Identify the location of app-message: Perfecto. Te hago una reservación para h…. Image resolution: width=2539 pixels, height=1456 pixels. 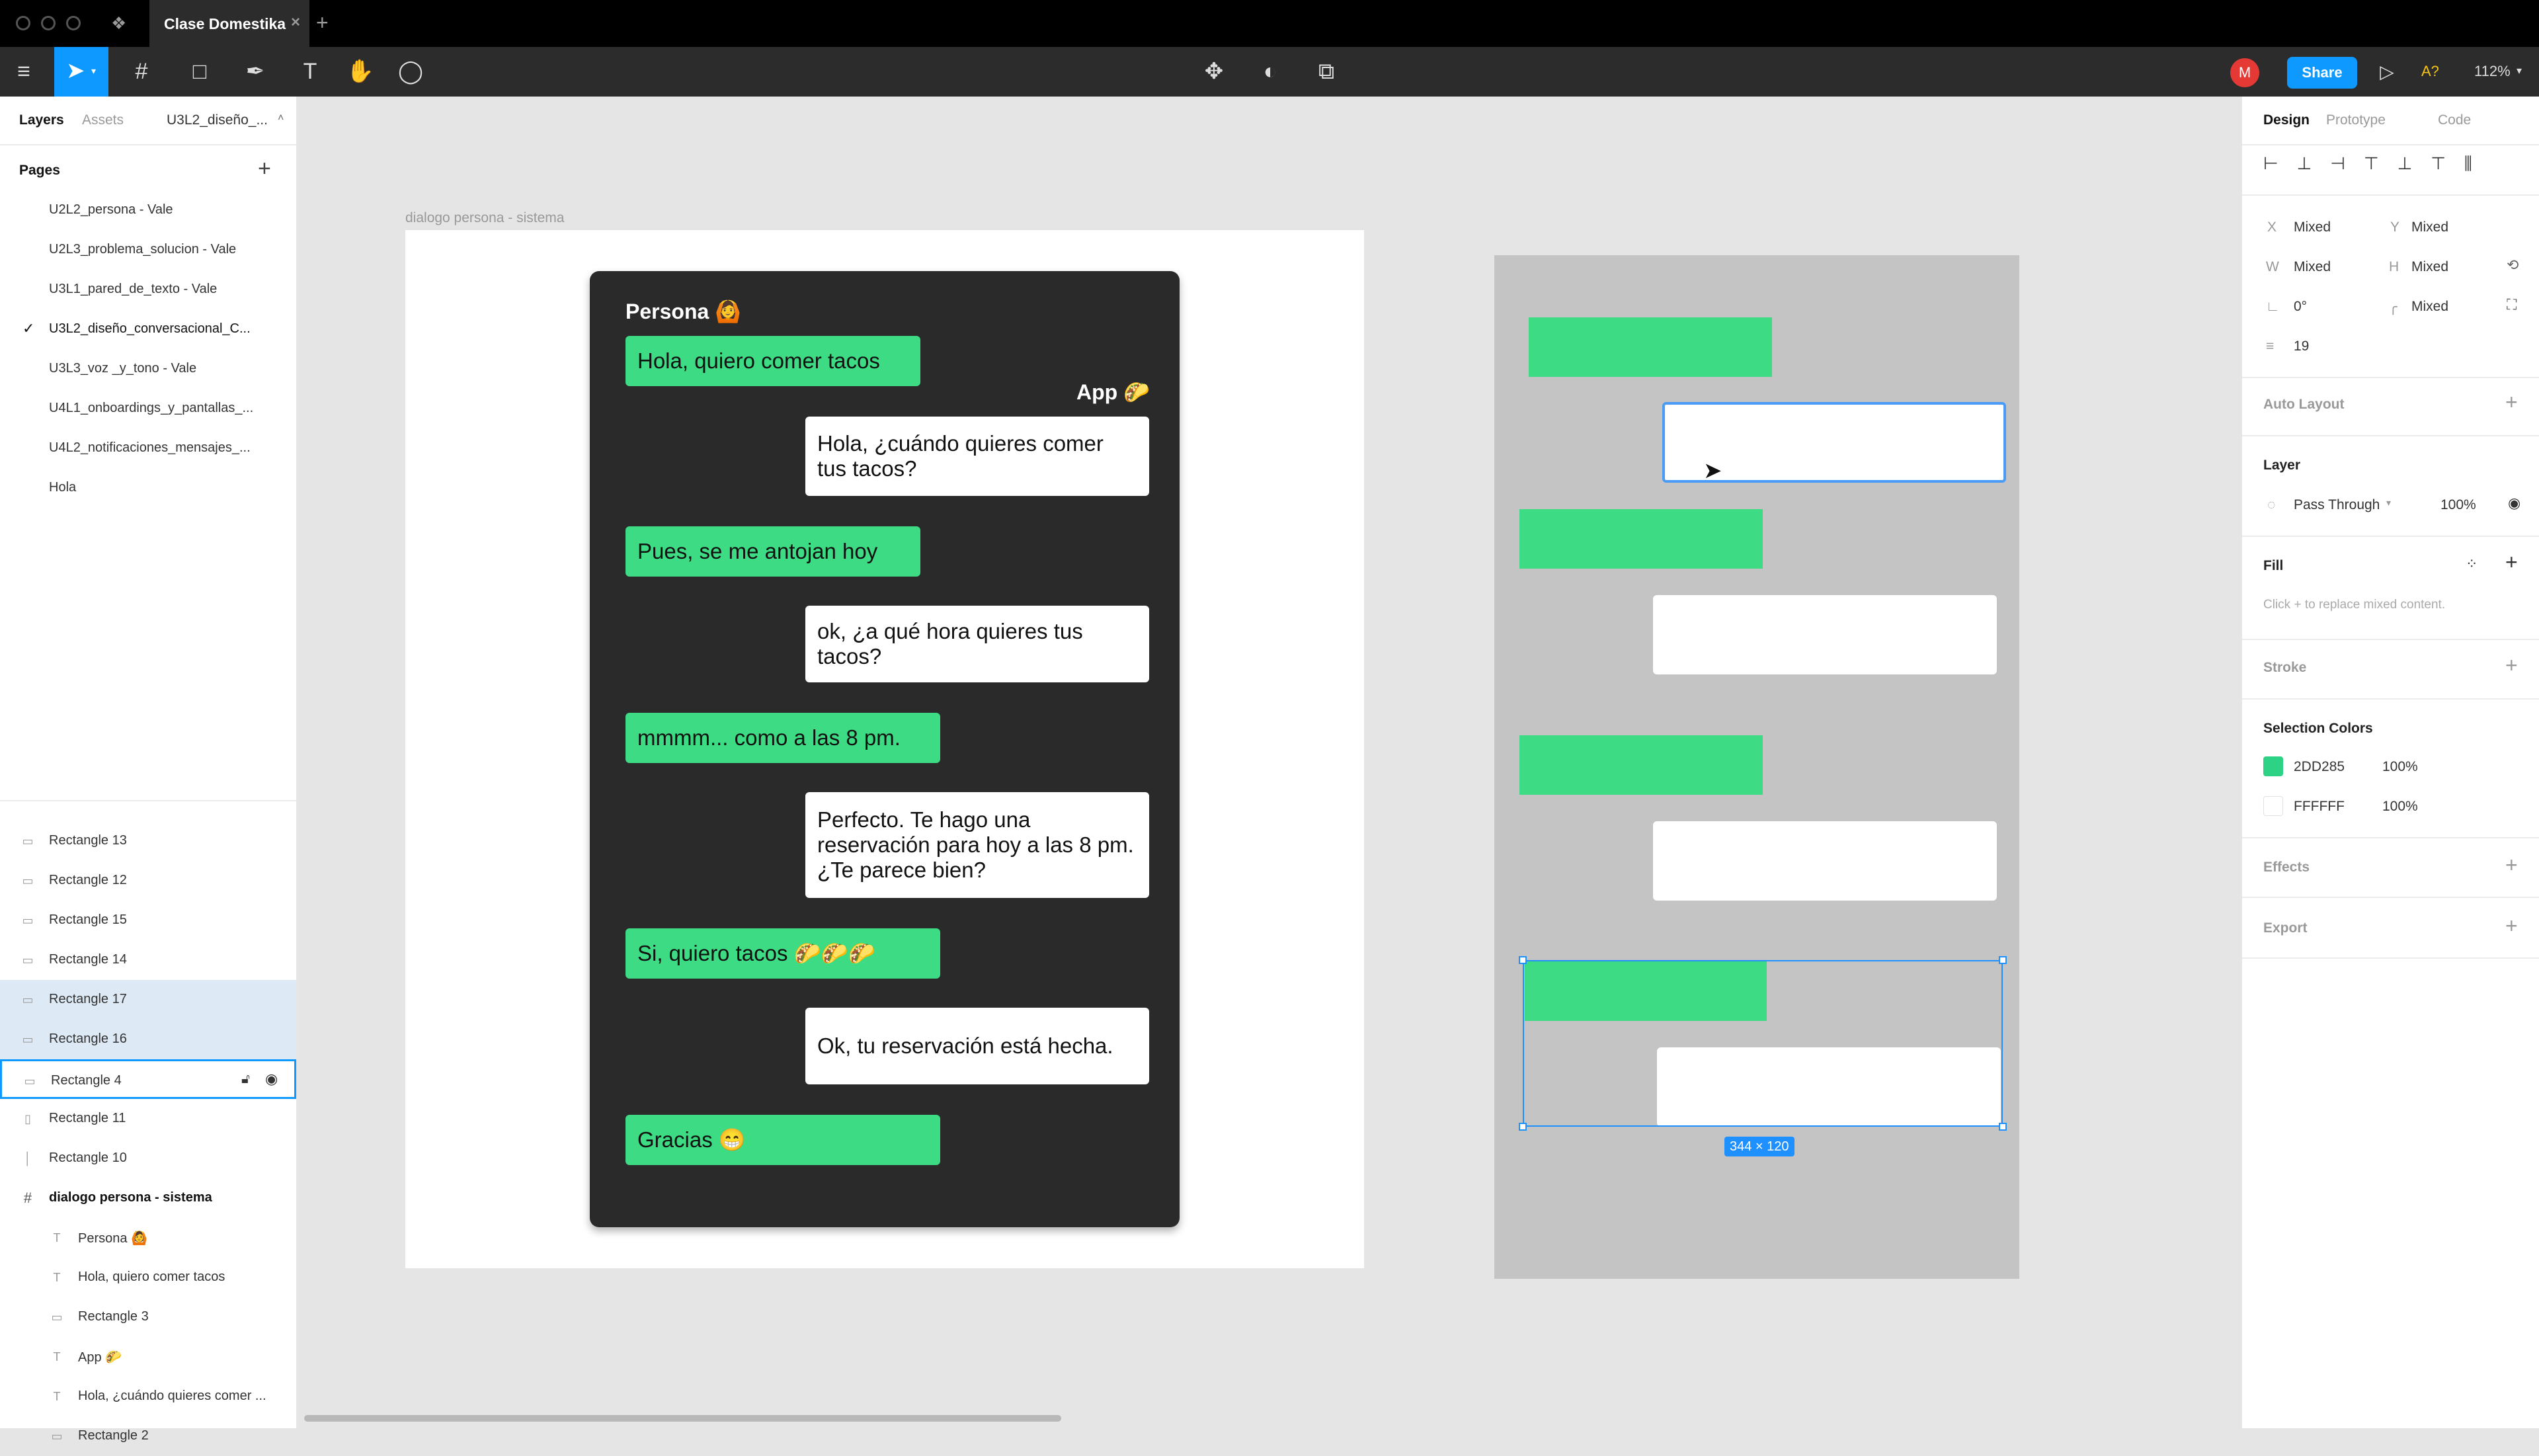
(977, 845).